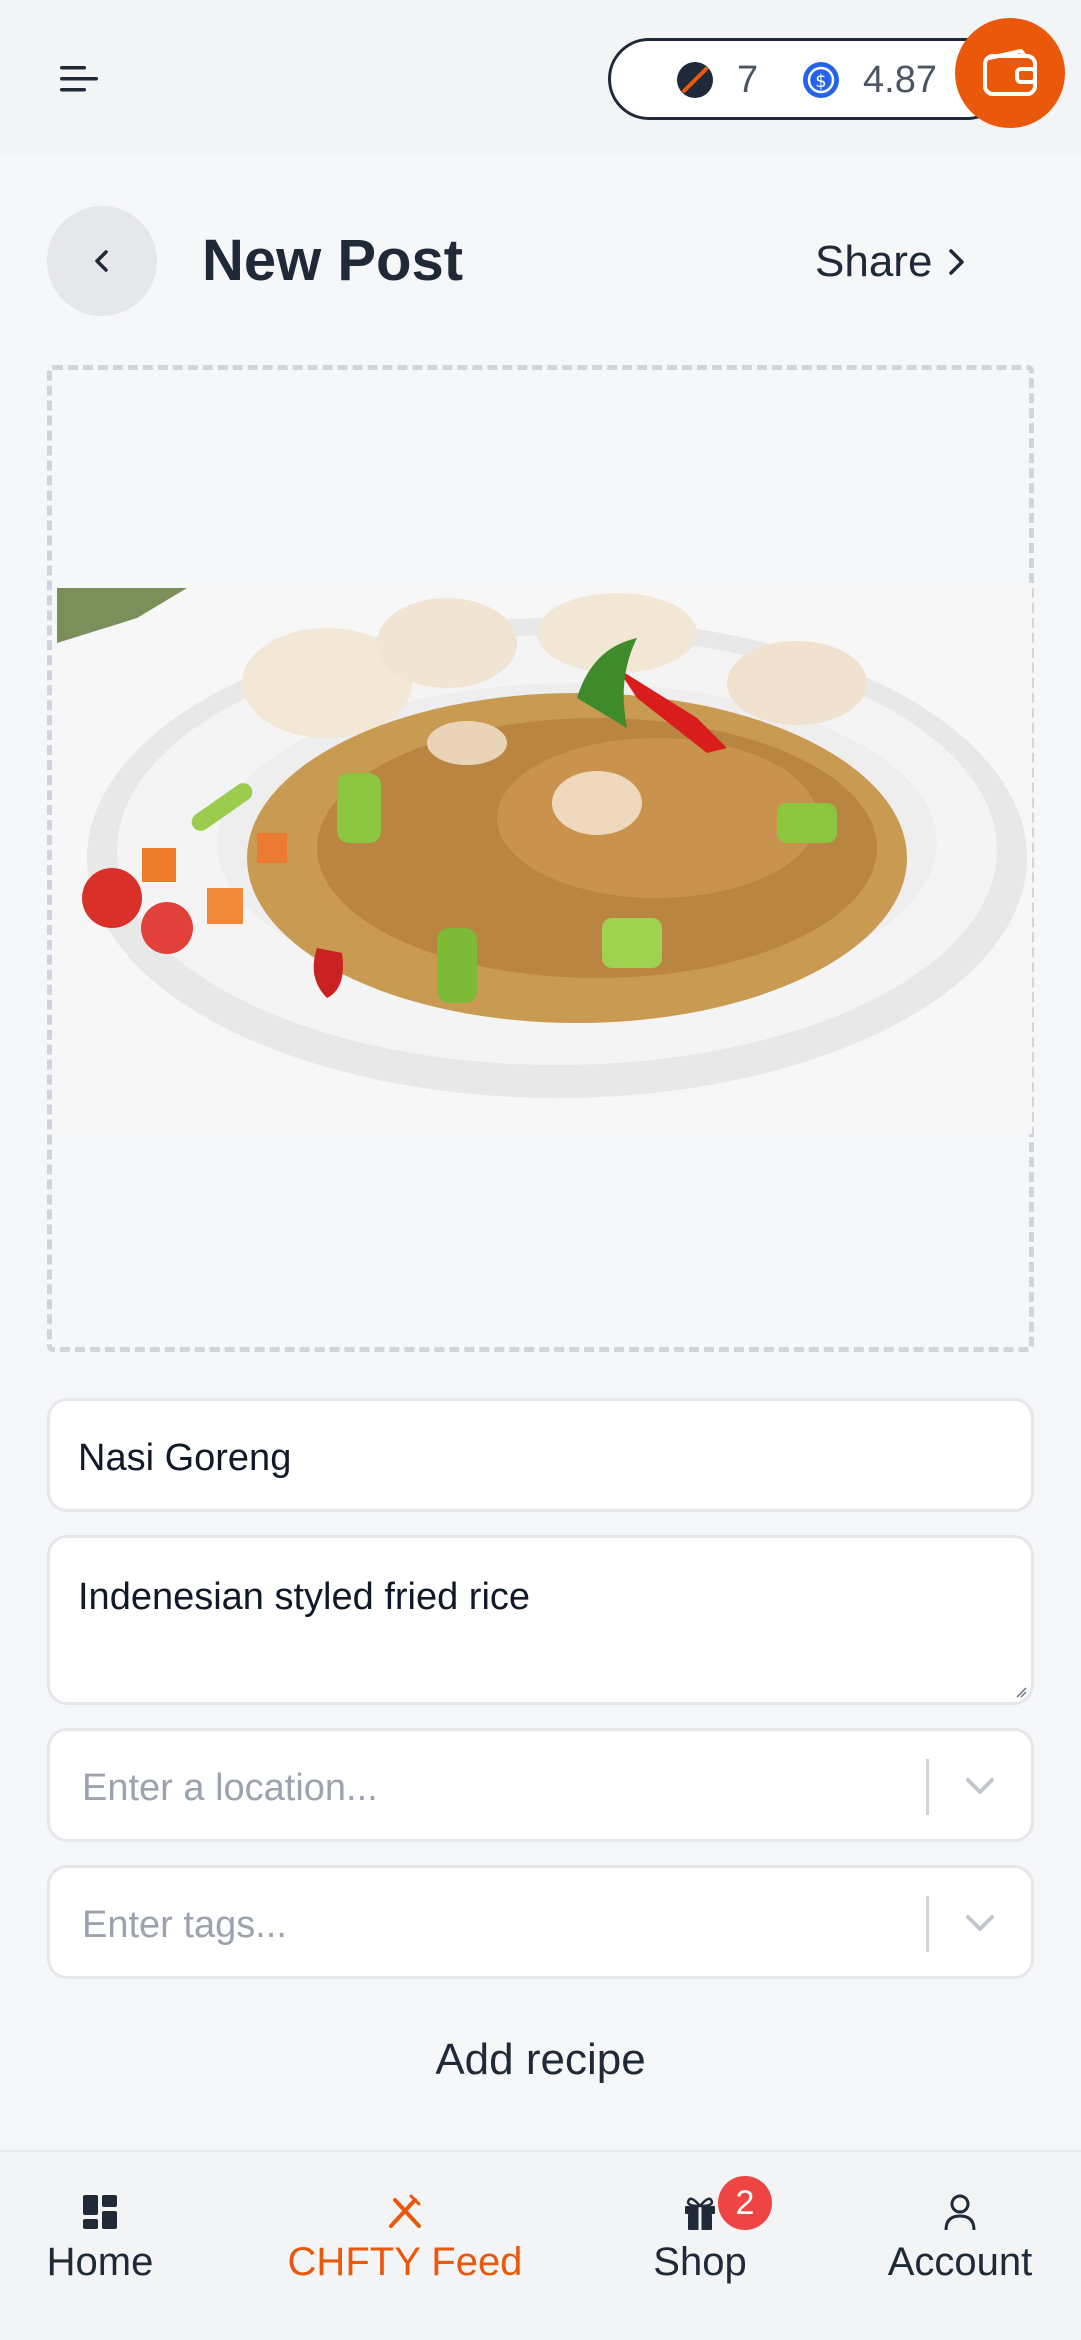 The width and height of the screenshot is (1081, 2340). I want to click on coins-balance: $ 4.87, so click(869, 79).